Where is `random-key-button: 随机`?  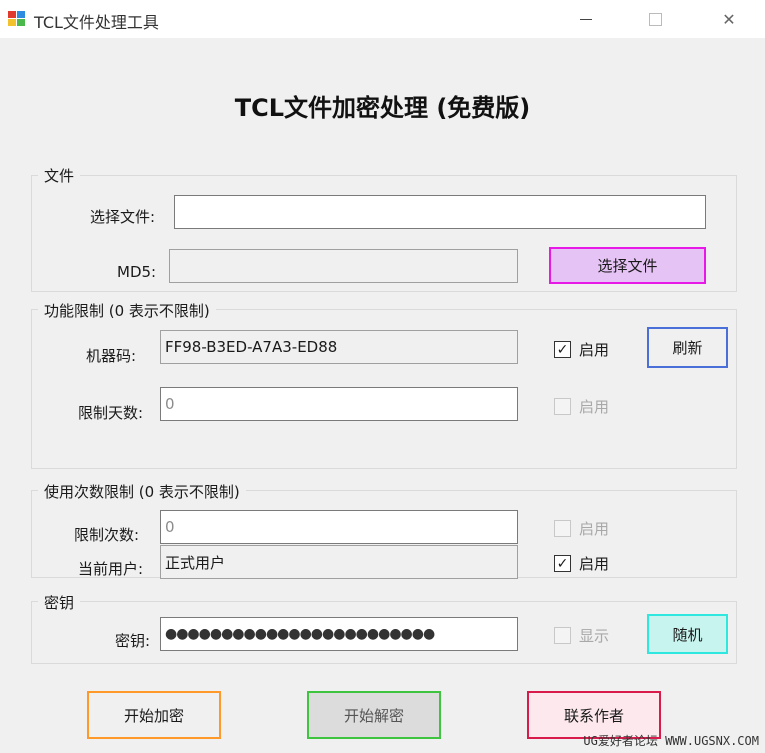
random-key-button: 随机 is located at coordinates (687, 634).